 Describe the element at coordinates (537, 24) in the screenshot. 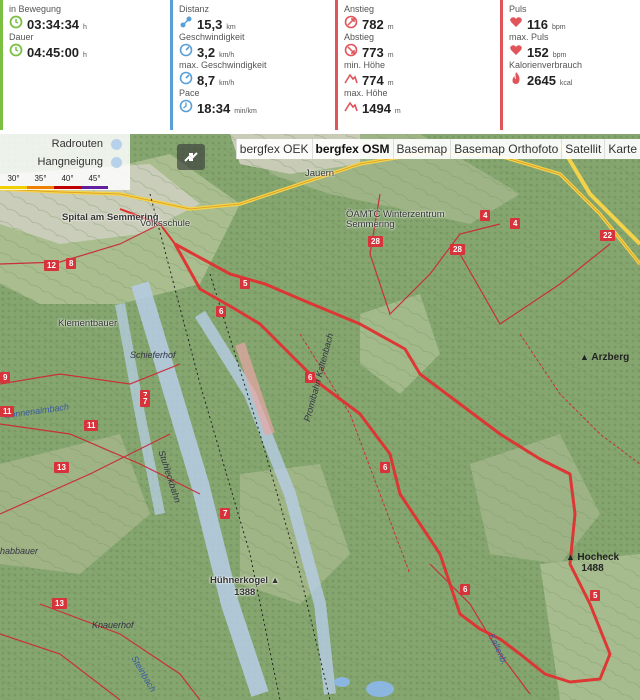

I see `stat-value: 116` at that location.